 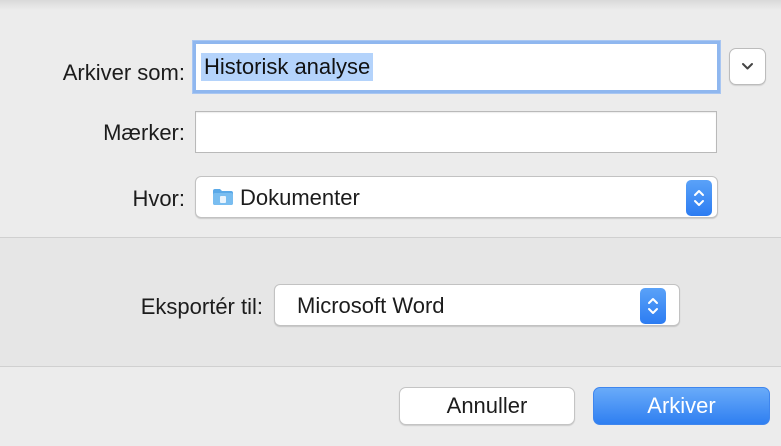 I want to click on save-as-label: Arkiver som:, so click(x=123, y=72).